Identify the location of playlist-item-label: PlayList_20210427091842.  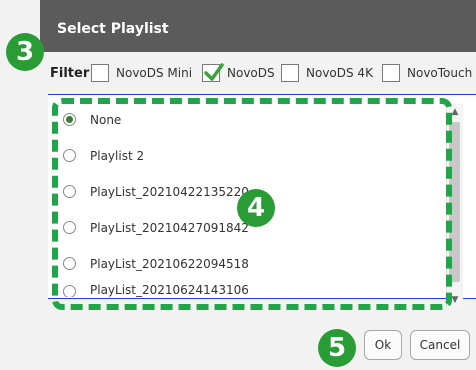
(169, 228).